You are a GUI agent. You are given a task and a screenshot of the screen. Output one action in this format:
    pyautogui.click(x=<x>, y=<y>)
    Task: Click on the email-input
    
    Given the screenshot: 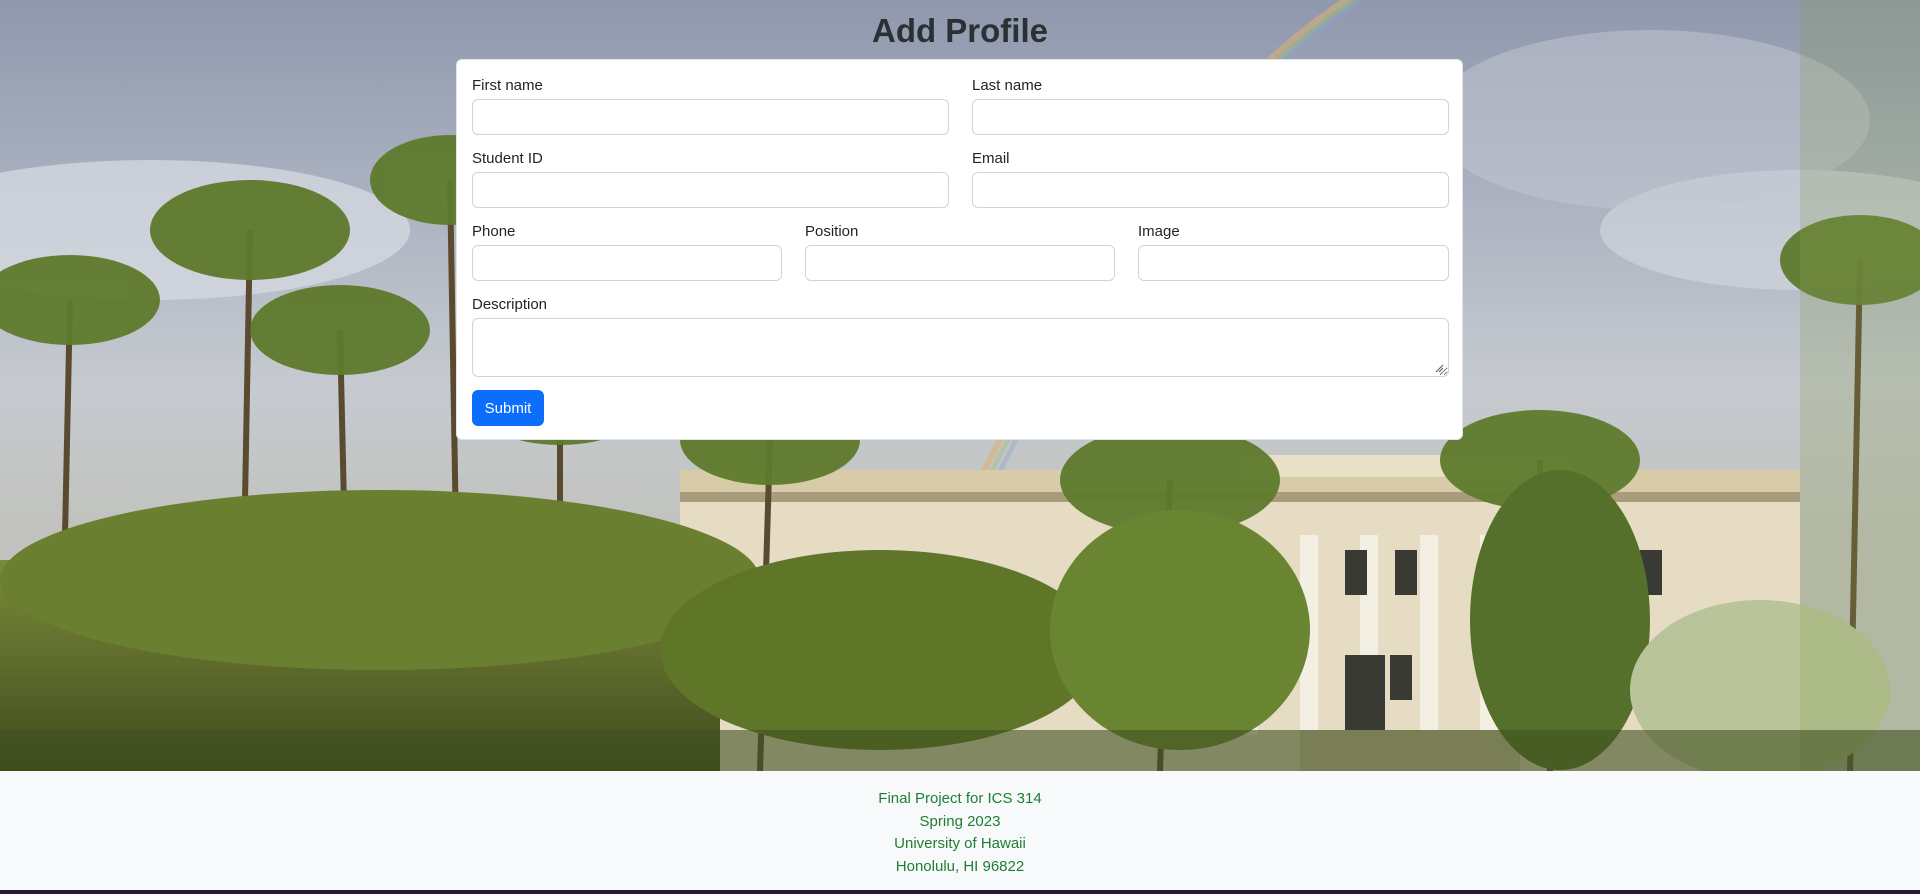 What is the action you would take?
    pyautogui.click(x=1210, y=190)
    